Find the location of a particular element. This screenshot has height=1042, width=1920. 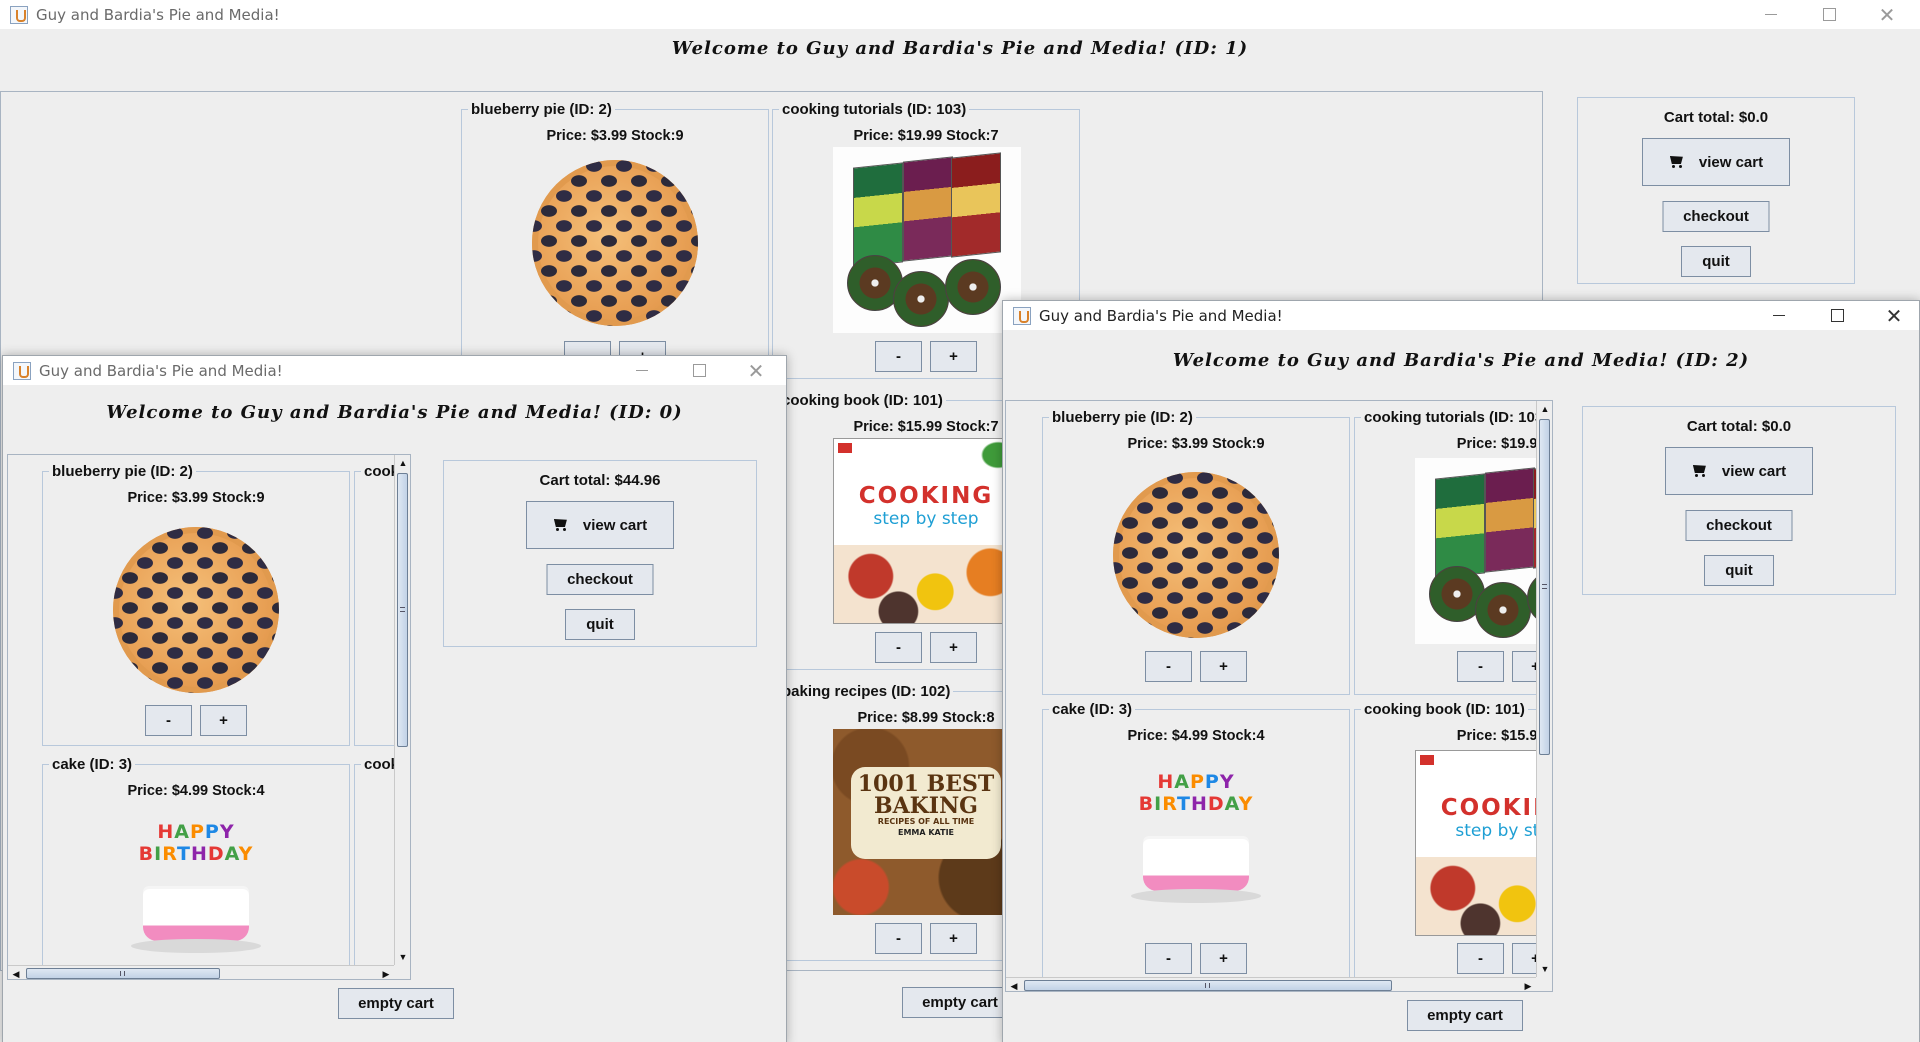

product-name: baking recipes (ID: 102) is located at coordinates (866, 691).